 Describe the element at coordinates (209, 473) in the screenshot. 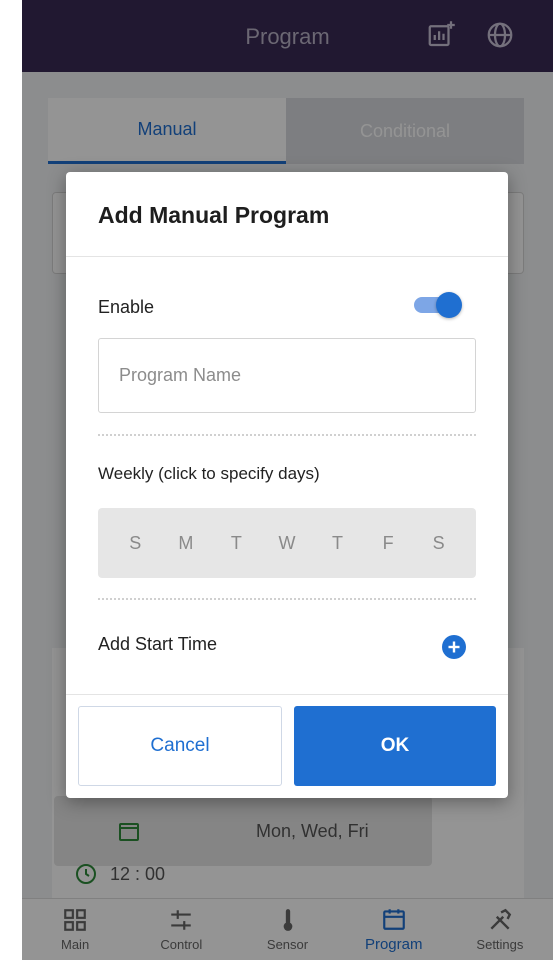

I see `weekly-label: Weekly (click to specify days)` at that location.